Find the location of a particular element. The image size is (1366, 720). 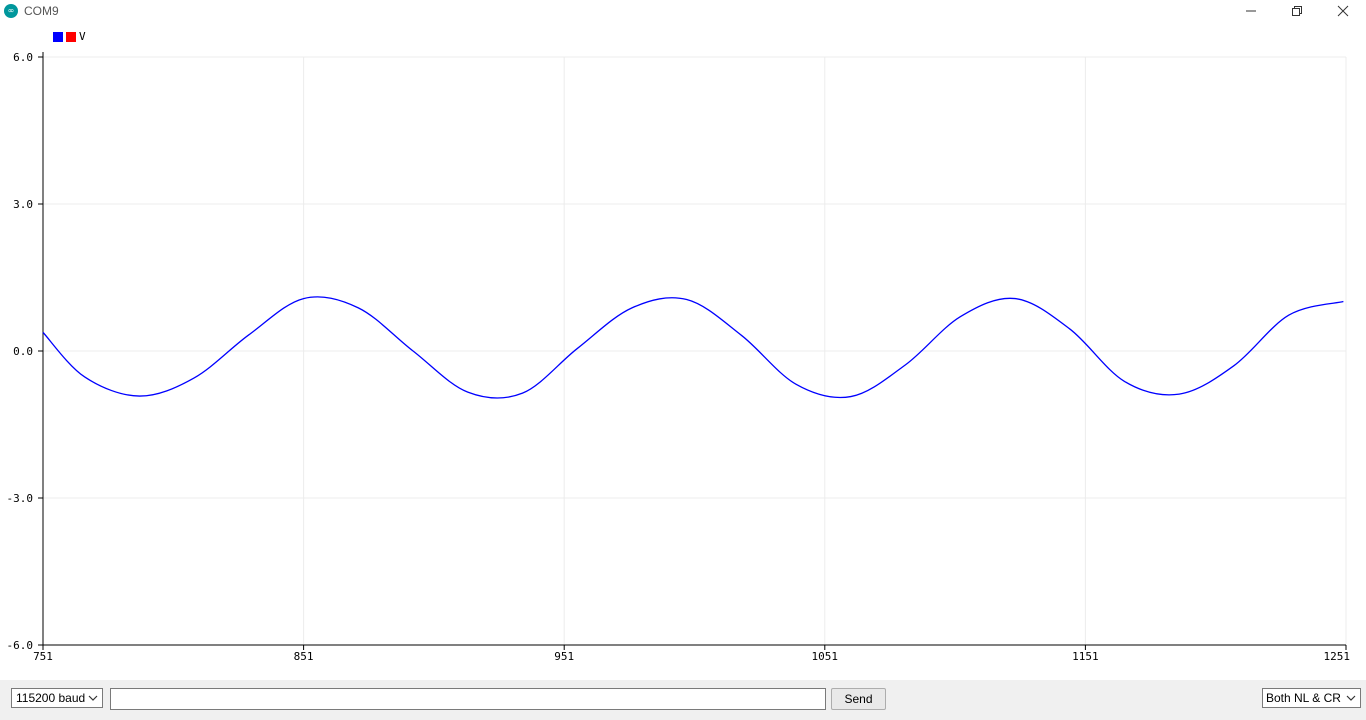

maximize-button is located at coordinates (1297, 11).